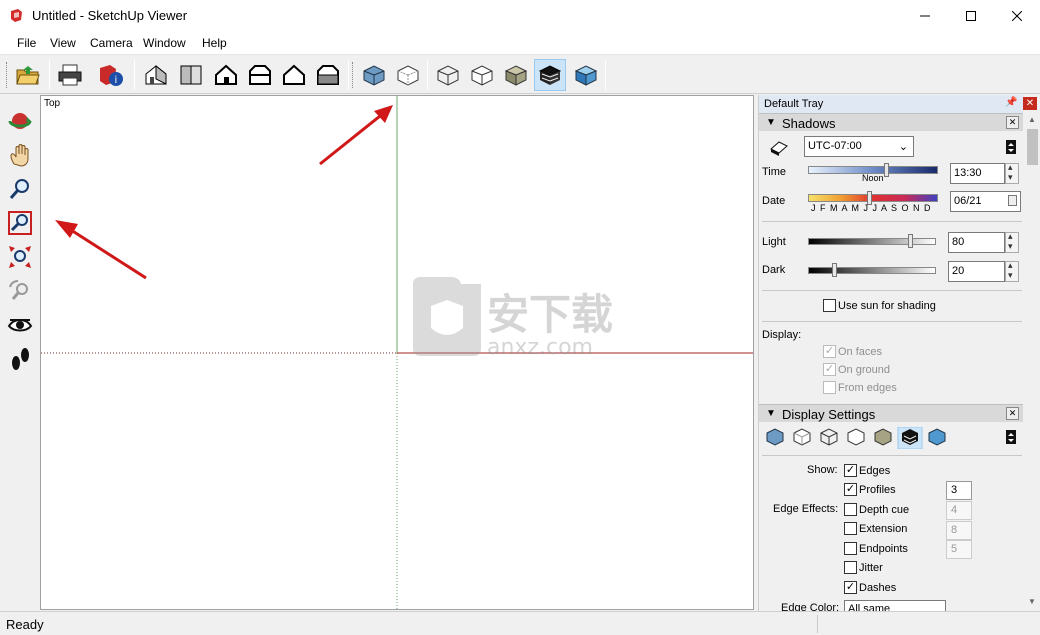  I want to click on edges-checkbox: ✓, so click(850, 470).